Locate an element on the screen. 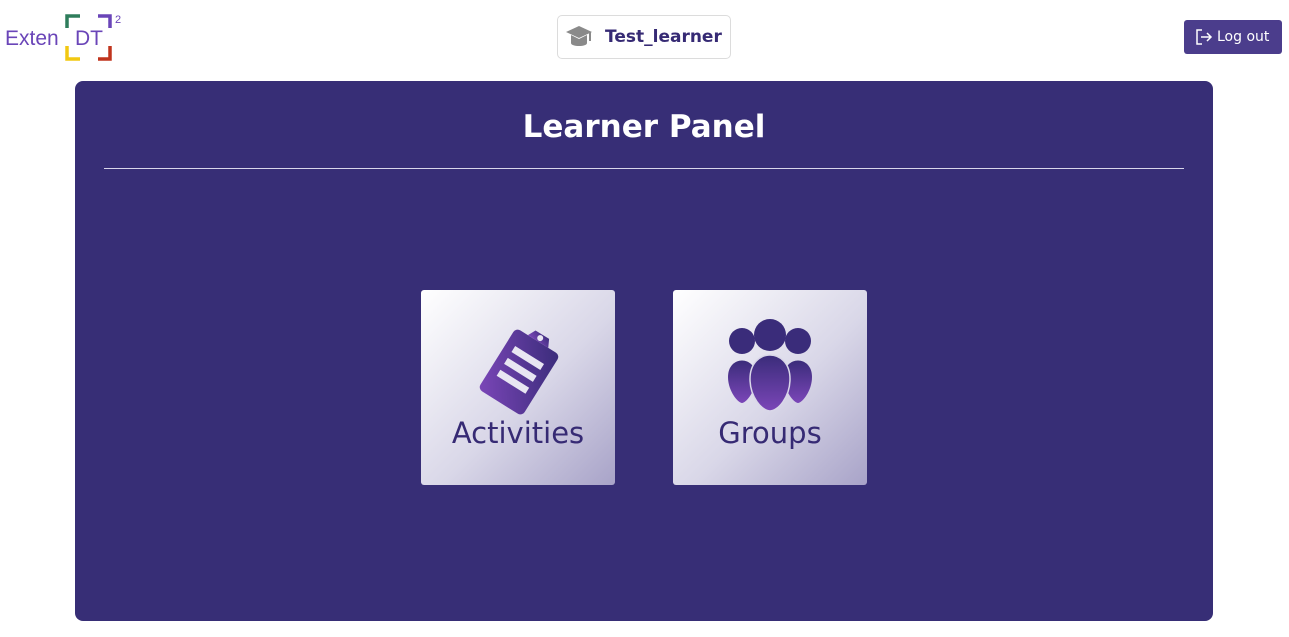 The height and width of the screenshot is (637, 1289). group-icon is located at coordinates (770, 365).